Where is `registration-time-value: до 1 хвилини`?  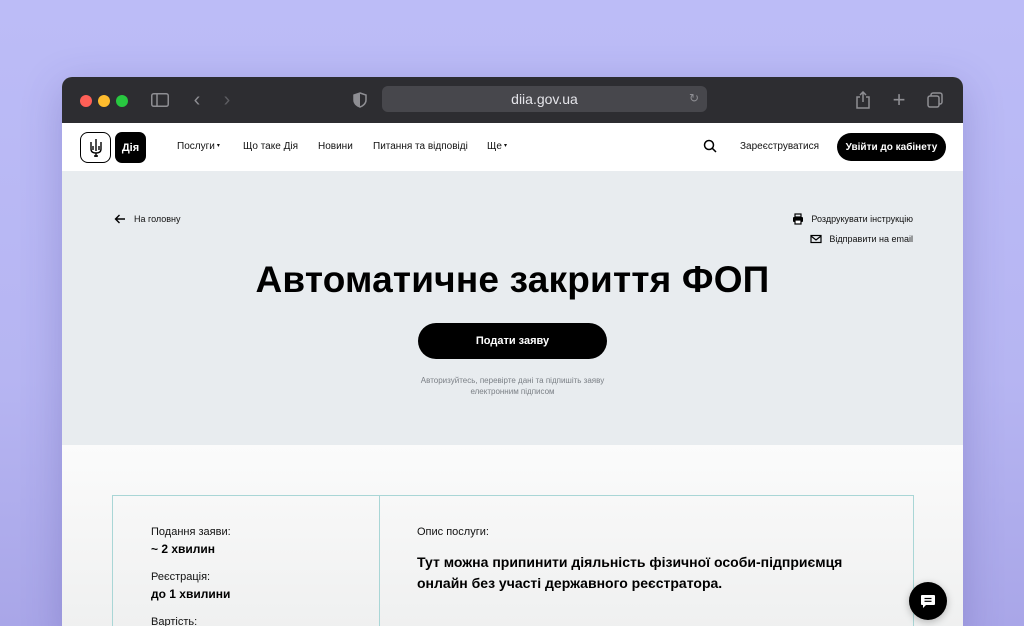 registration-time-value: до 1 хвилини is located at coordinates (191, 594).